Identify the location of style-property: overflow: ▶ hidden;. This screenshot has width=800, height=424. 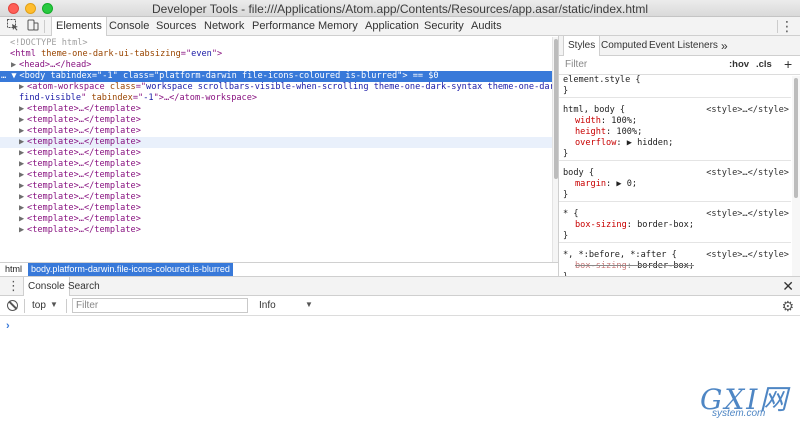
(677, 143).